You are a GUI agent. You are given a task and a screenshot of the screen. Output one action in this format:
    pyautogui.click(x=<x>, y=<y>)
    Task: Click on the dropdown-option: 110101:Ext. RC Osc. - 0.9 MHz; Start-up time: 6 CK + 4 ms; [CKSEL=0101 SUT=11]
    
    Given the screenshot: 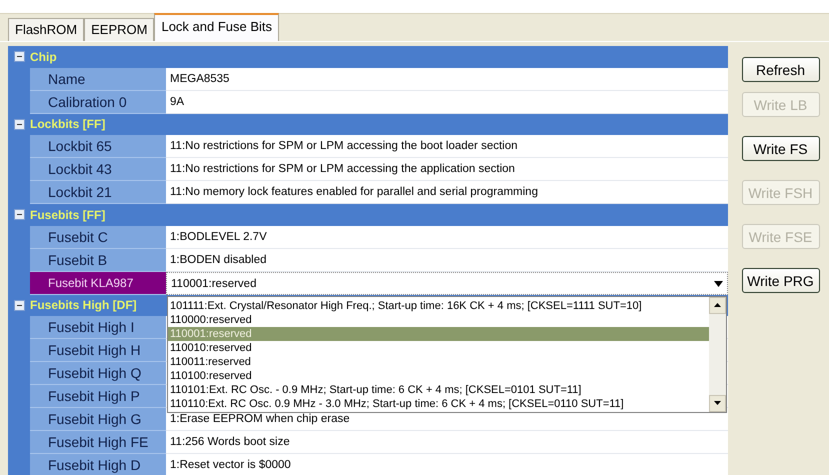 What is the action you would take?
    pyautogui.click(x=438, y=389)
    